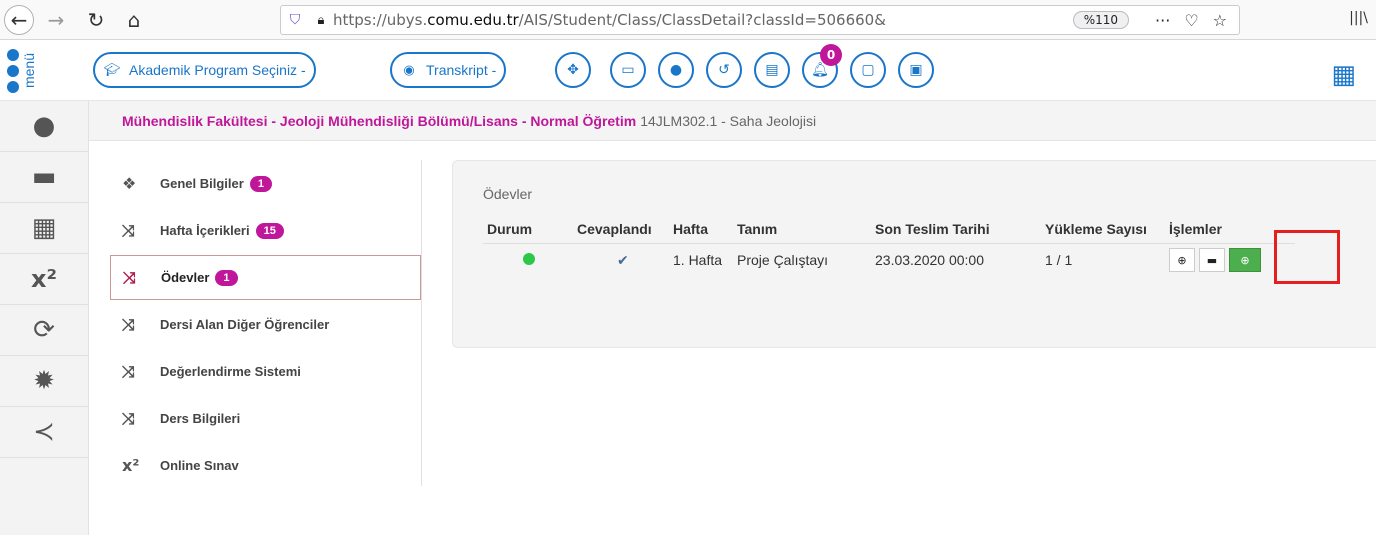  I want to click on subnav-label: Değerlendirme Sistemi, so click(230, 371).